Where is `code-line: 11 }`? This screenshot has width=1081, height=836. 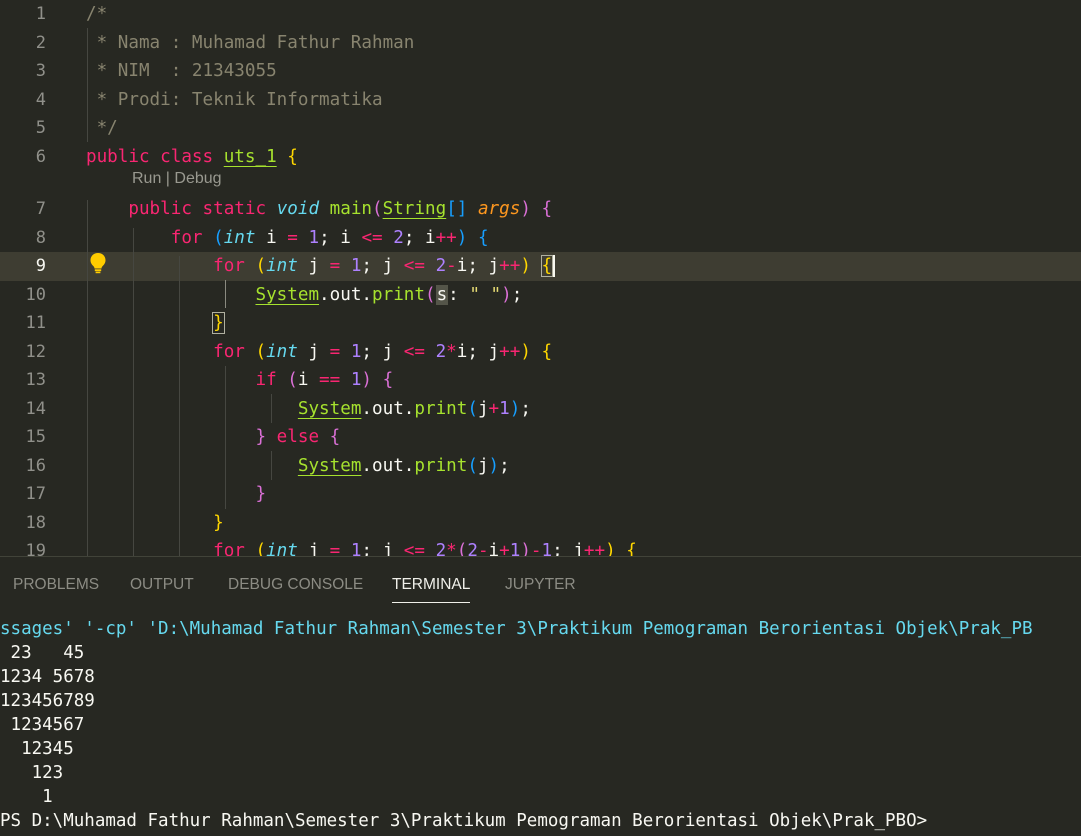 code-line: 11 } is located at coordinates (540, 323).